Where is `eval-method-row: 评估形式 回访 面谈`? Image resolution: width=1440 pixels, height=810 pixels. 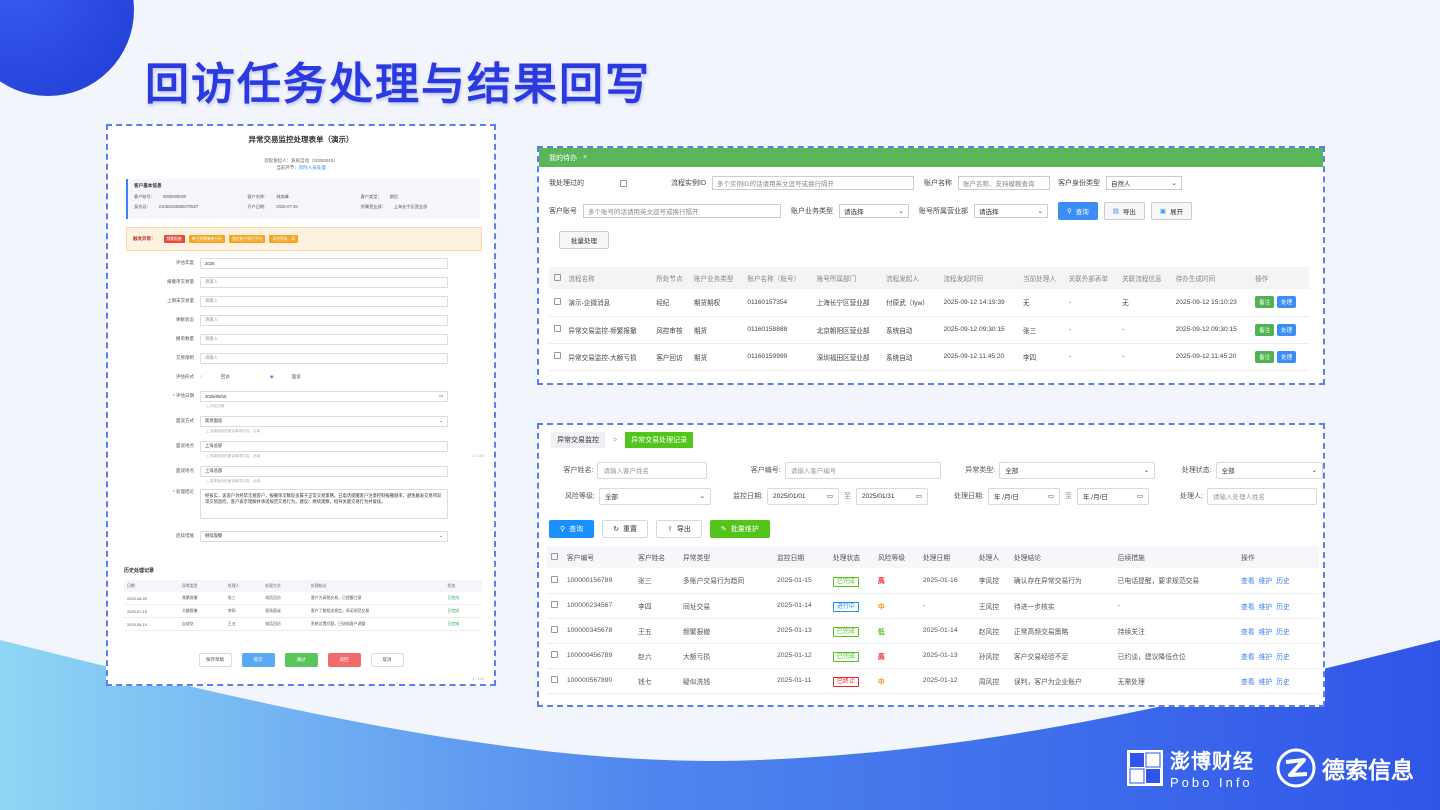 eval-method-row: 评估形式 回访 面谈 is located at coordinates (301, 377).